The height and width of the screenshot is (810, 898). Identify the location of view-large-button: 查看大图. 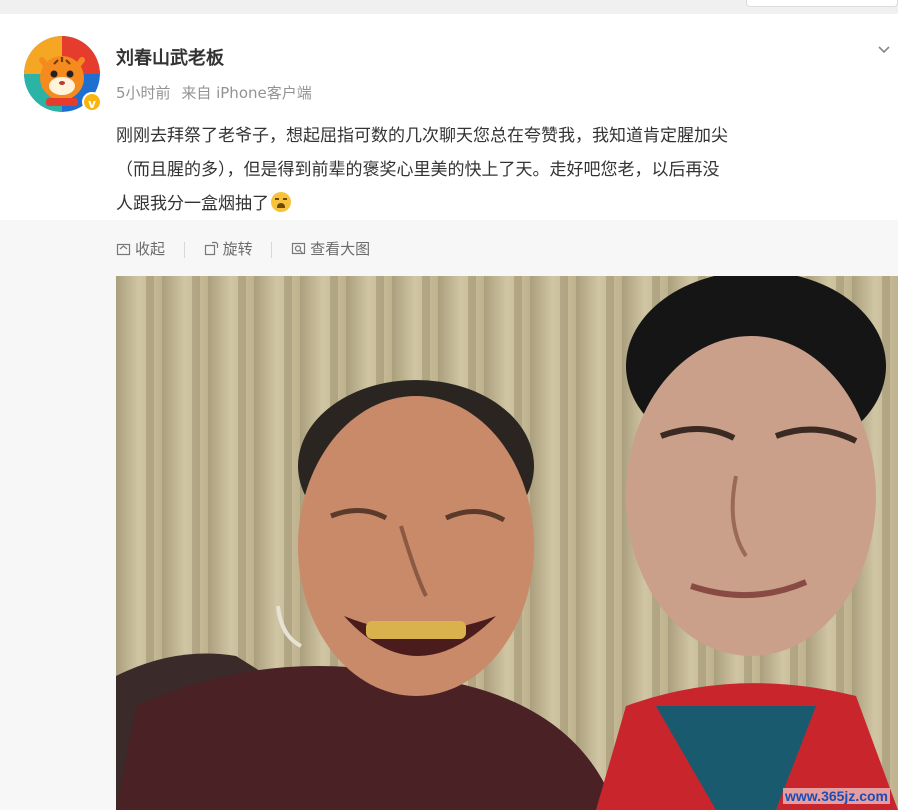
(330, 248).